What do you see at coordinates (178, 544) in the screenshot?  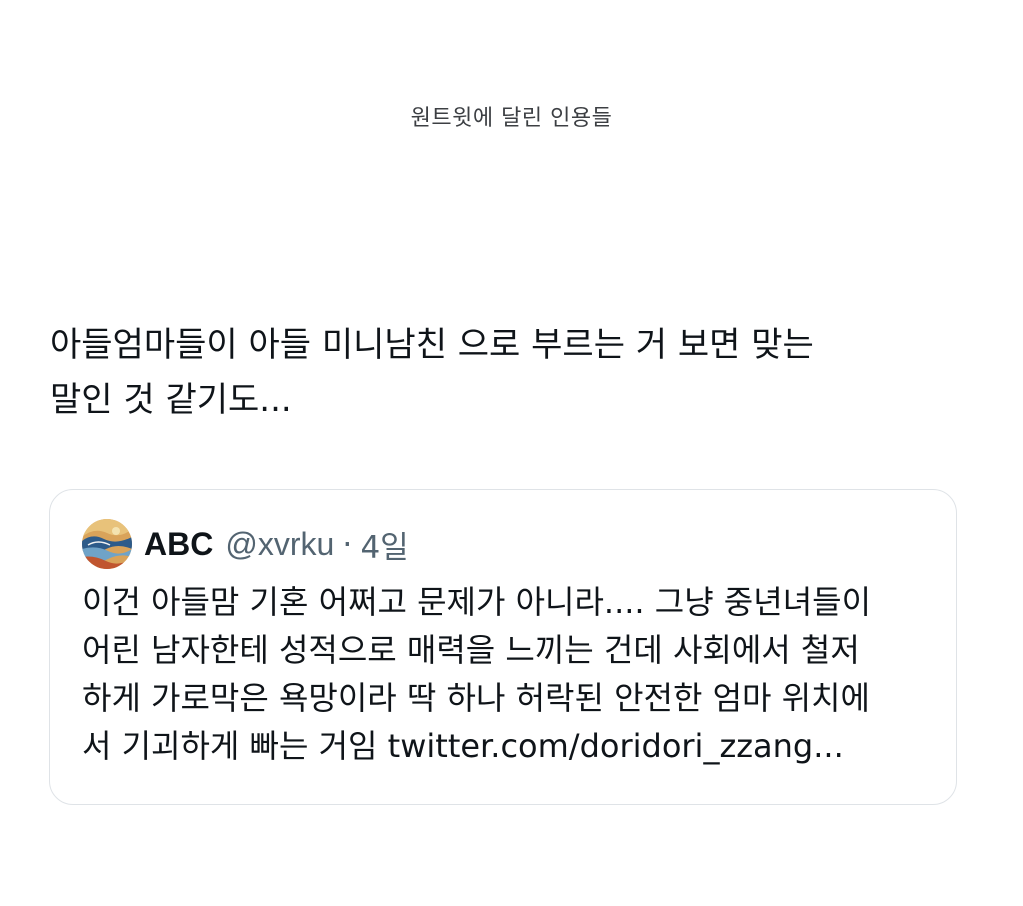 I see `author-display-name: ABC` at bounding box center [178, 544].